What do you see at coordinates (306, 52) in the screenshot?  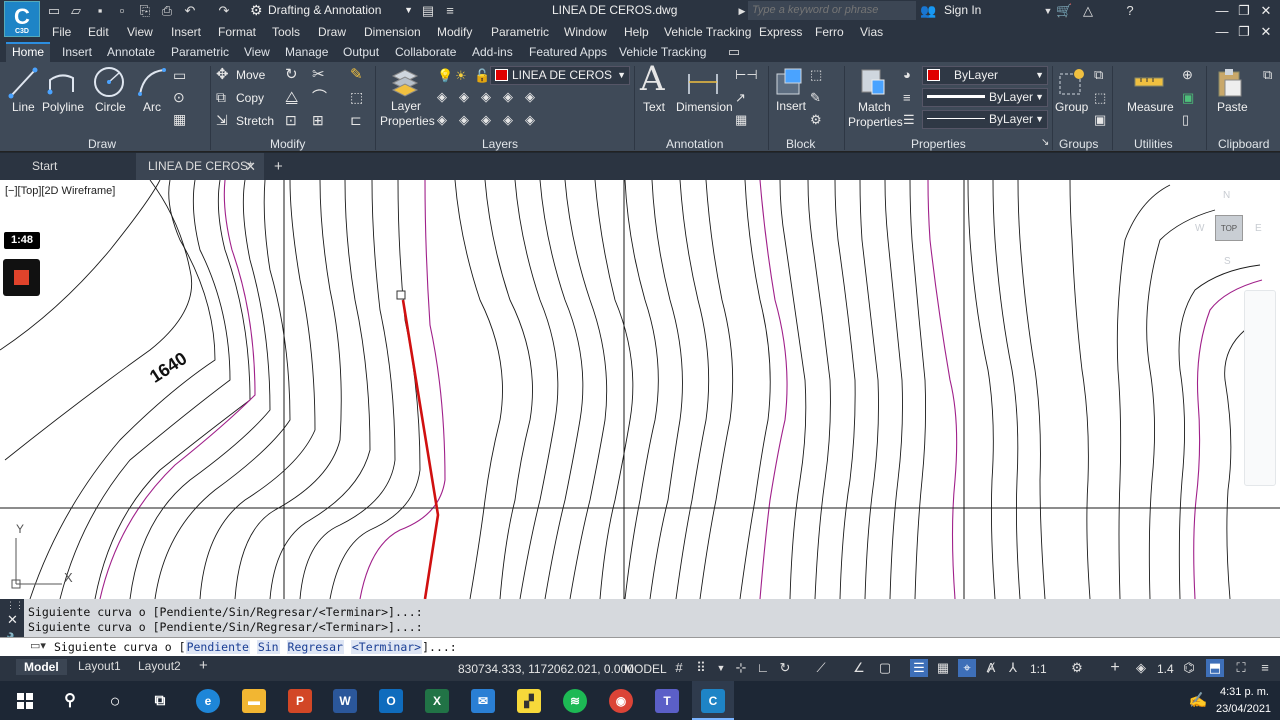 I see `tab-manage: Manage` at bounding box center [306, 52].